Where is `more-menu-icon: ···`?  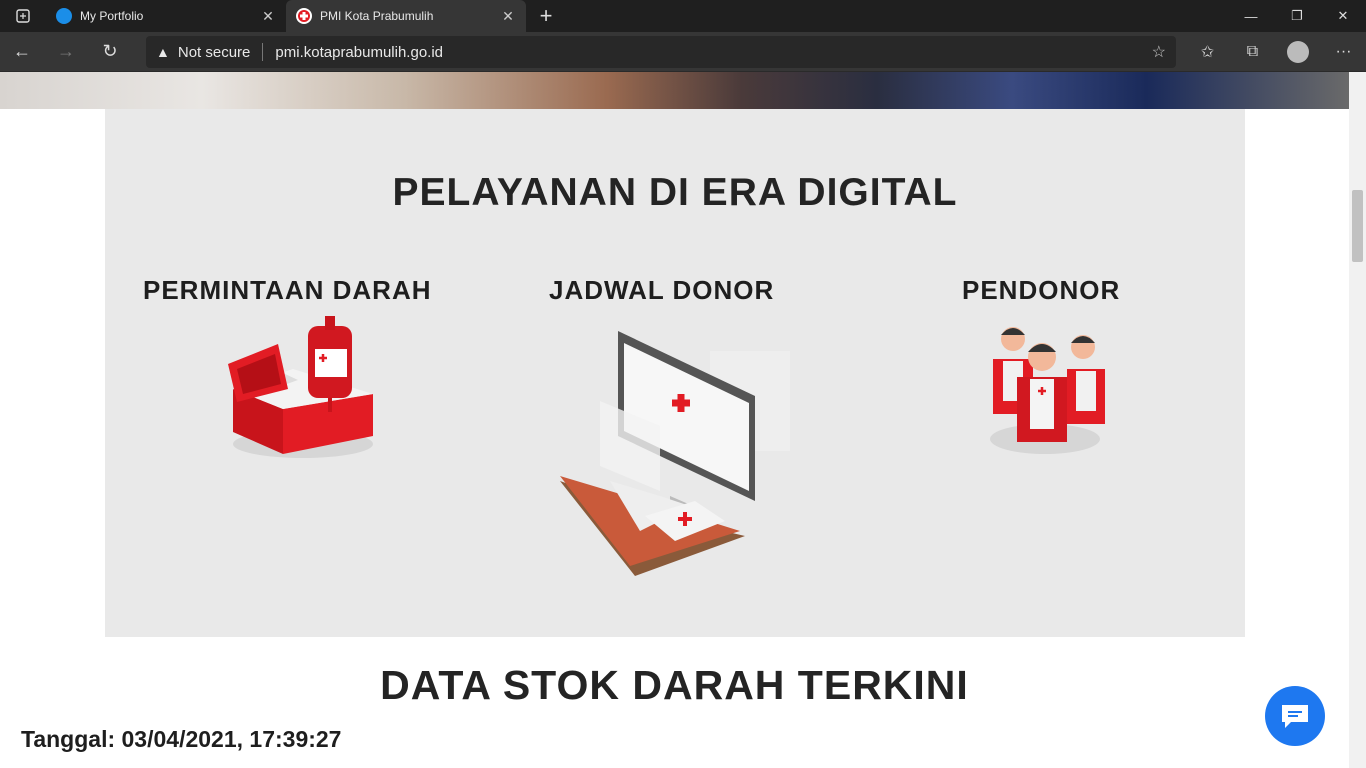 more-menu-icon: ··· is located at coordinates (1343, 52).